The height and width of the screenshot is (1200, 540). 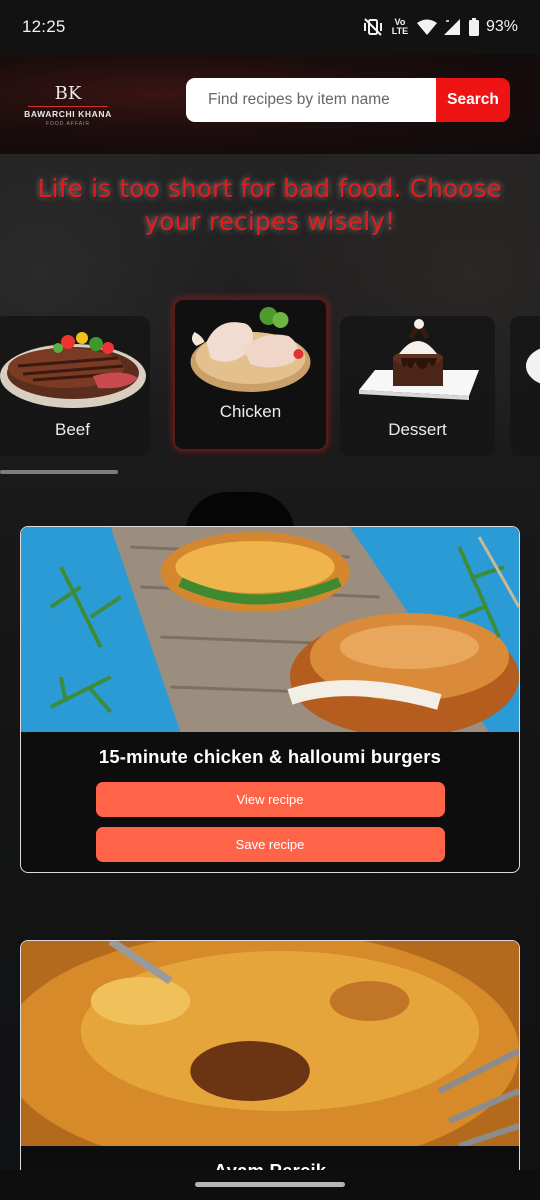 What do you see at coordinates (270, 27) in the screenshot?
I see `status-bar: 12:25 Vo LTE 93%` at bounding box center [270, 27].